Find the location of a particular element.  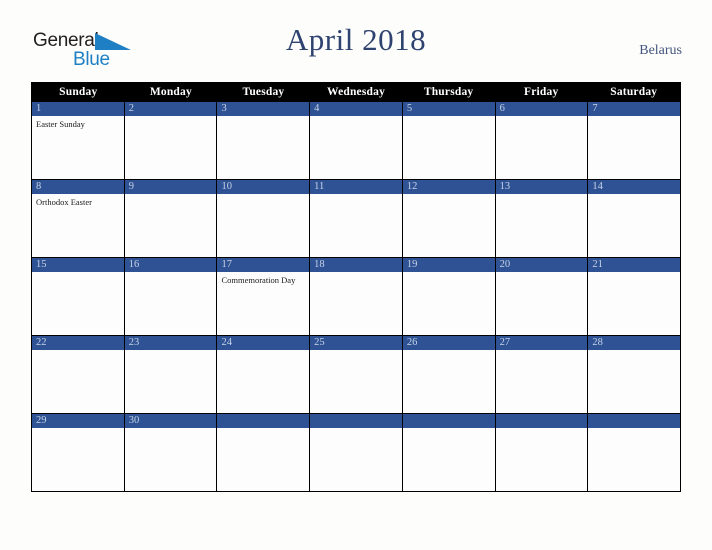

day-cell: 7 is located at coordinates (634, 140).